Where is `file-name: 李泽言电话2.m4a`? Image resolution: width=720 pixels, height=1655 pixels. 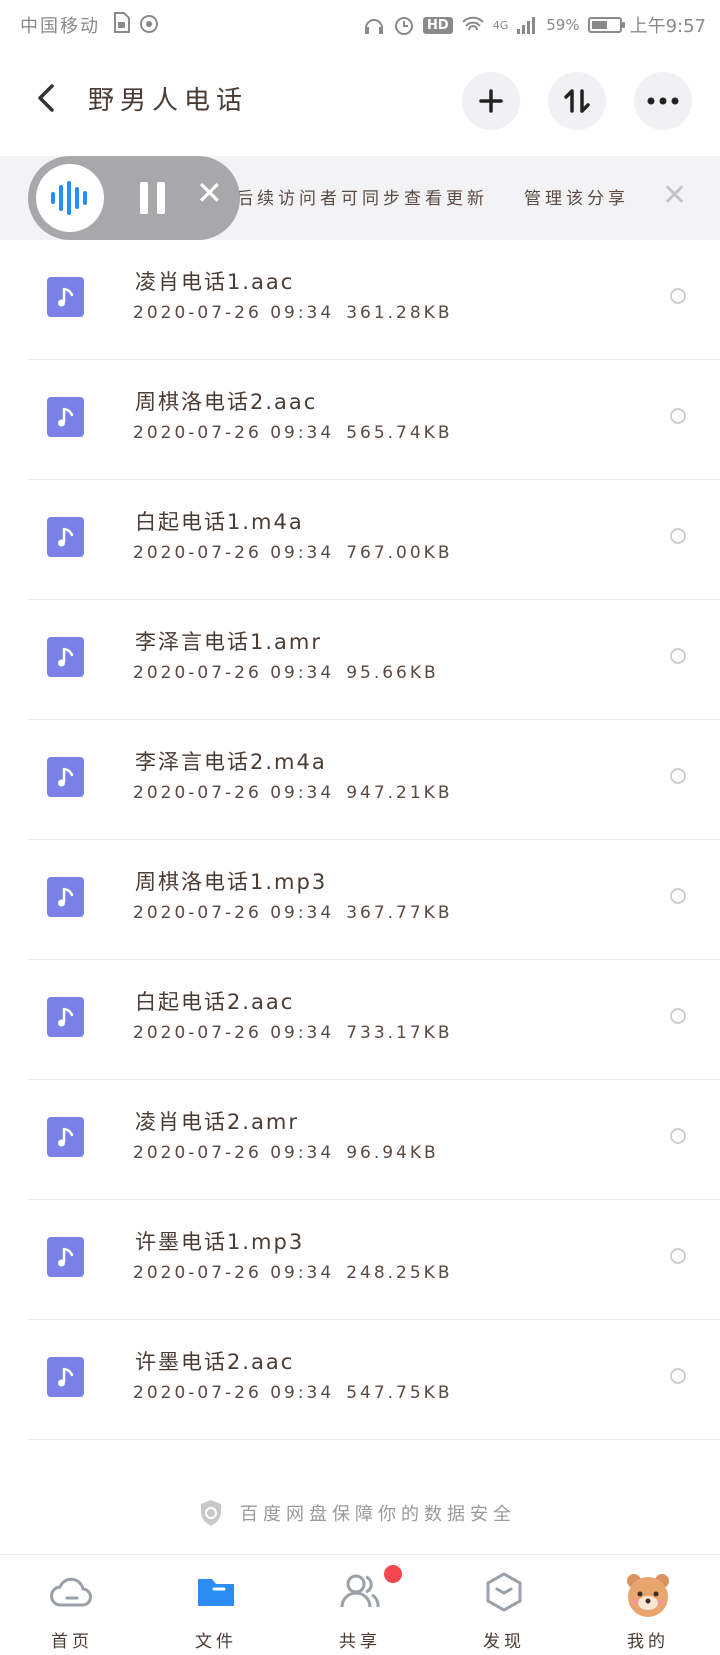
file-name: 李泽言电话2.m4a is located at coordinates (231, 762).